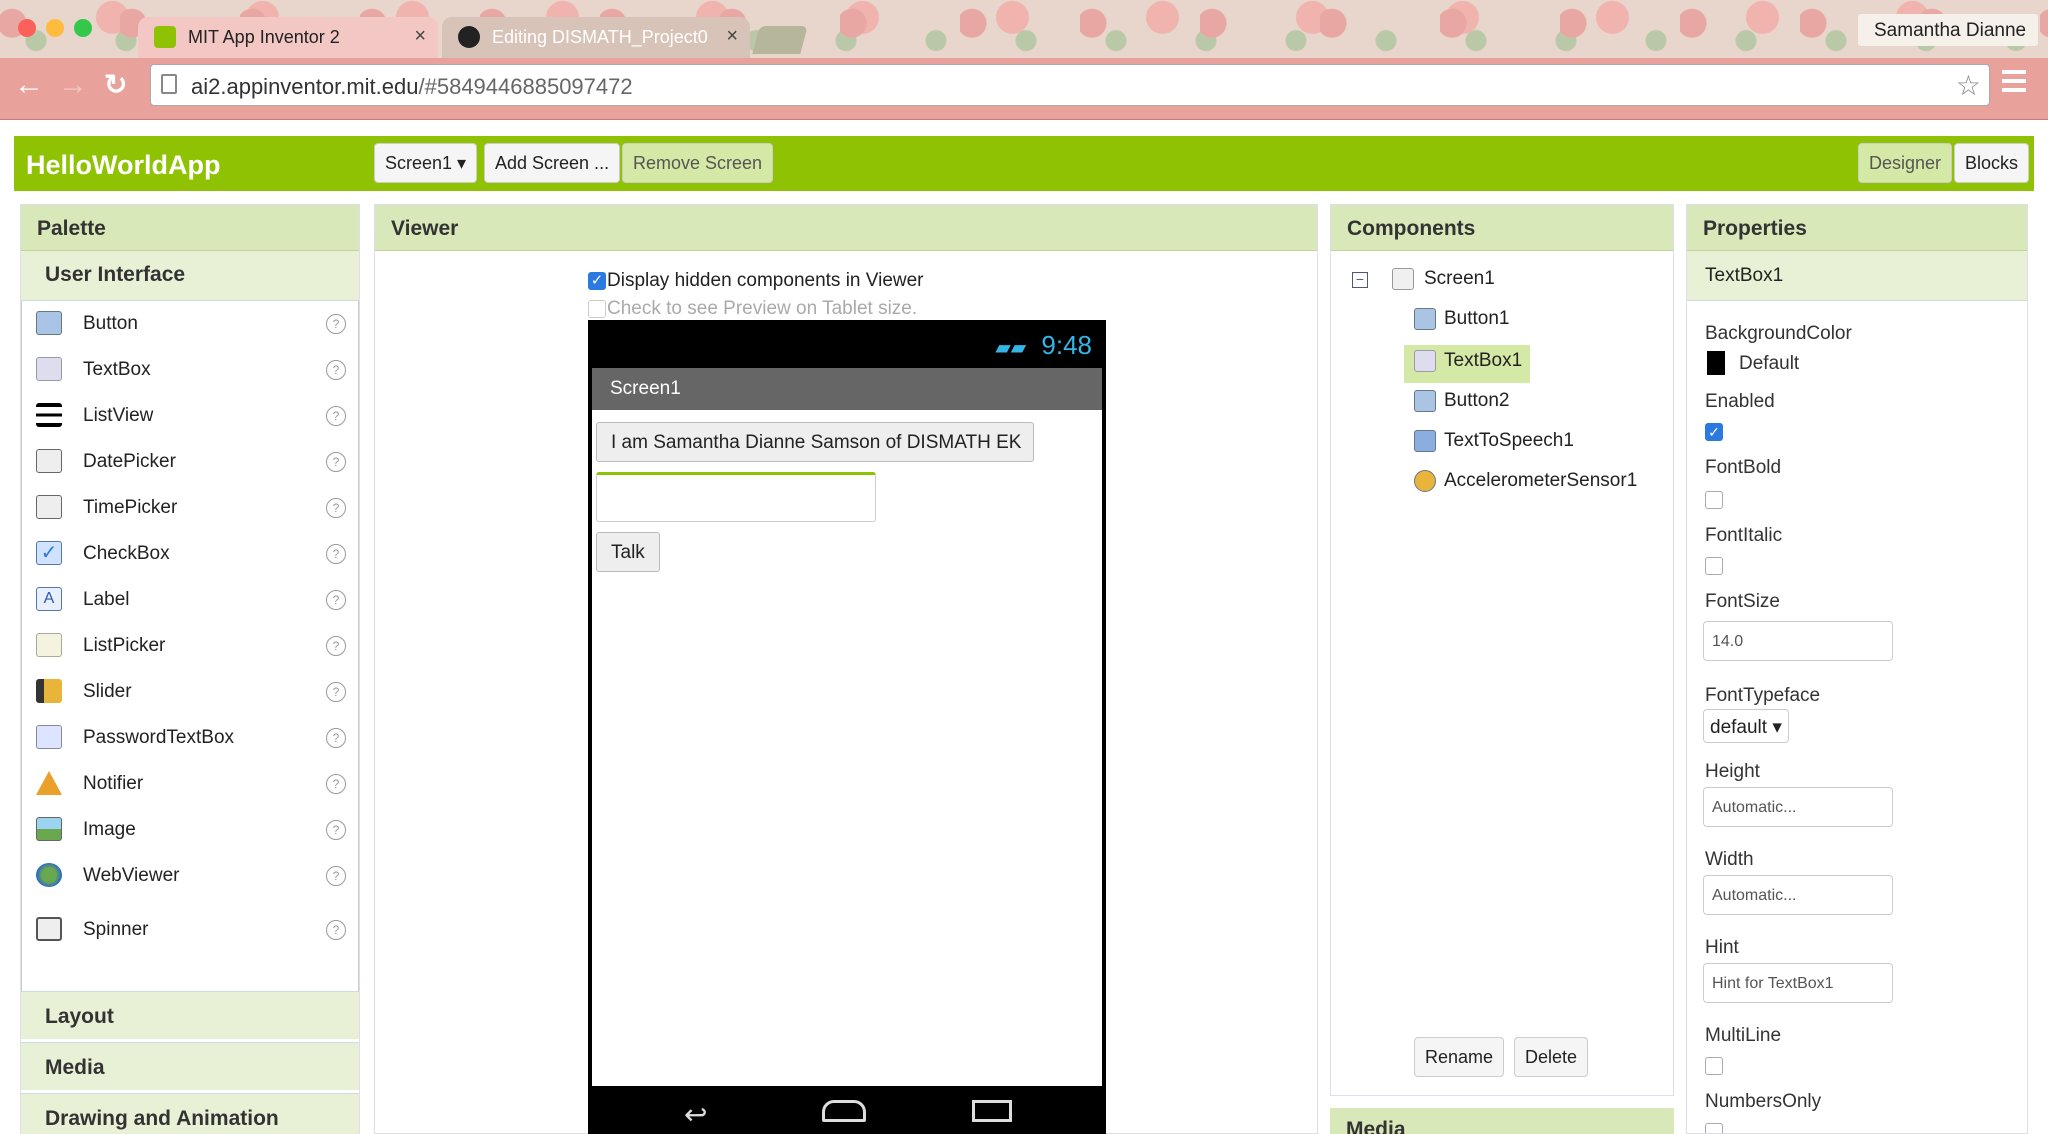  Describe the element at coordinates (130, 507) in the screenshot. I see `palette-item-label: TimePicker` at that location.